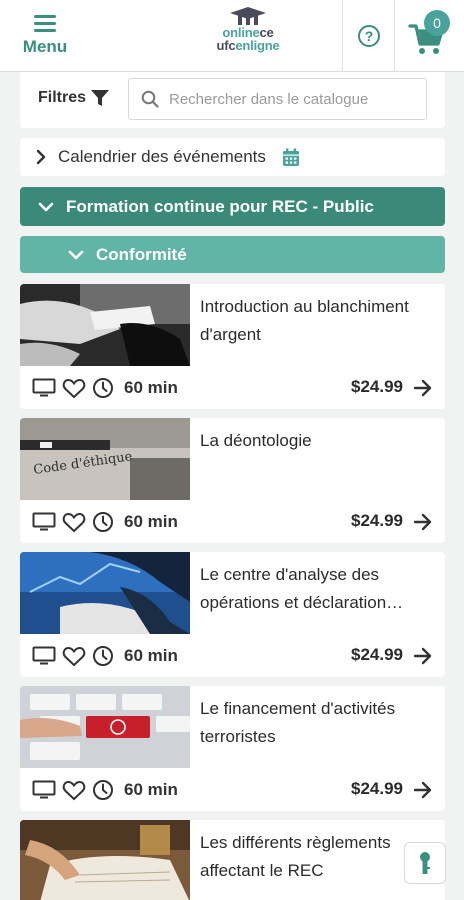  Describe the element at coordinates (45, 36) in the screenshot. I see `menu-button: Menu` at that location.